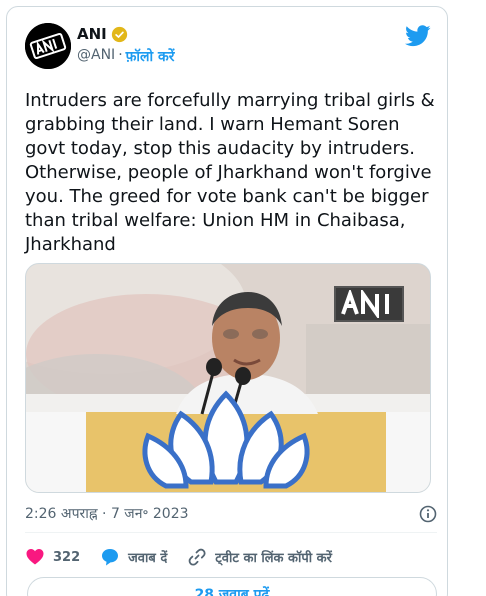 This screenshot has width=486, height=596. What do you see at coordinates (231, 514) in the screenshot?
I see `timestamp-row: 2:26 अपराह्न · 7 जन॰ 2023` at bounding box center [231, 514].